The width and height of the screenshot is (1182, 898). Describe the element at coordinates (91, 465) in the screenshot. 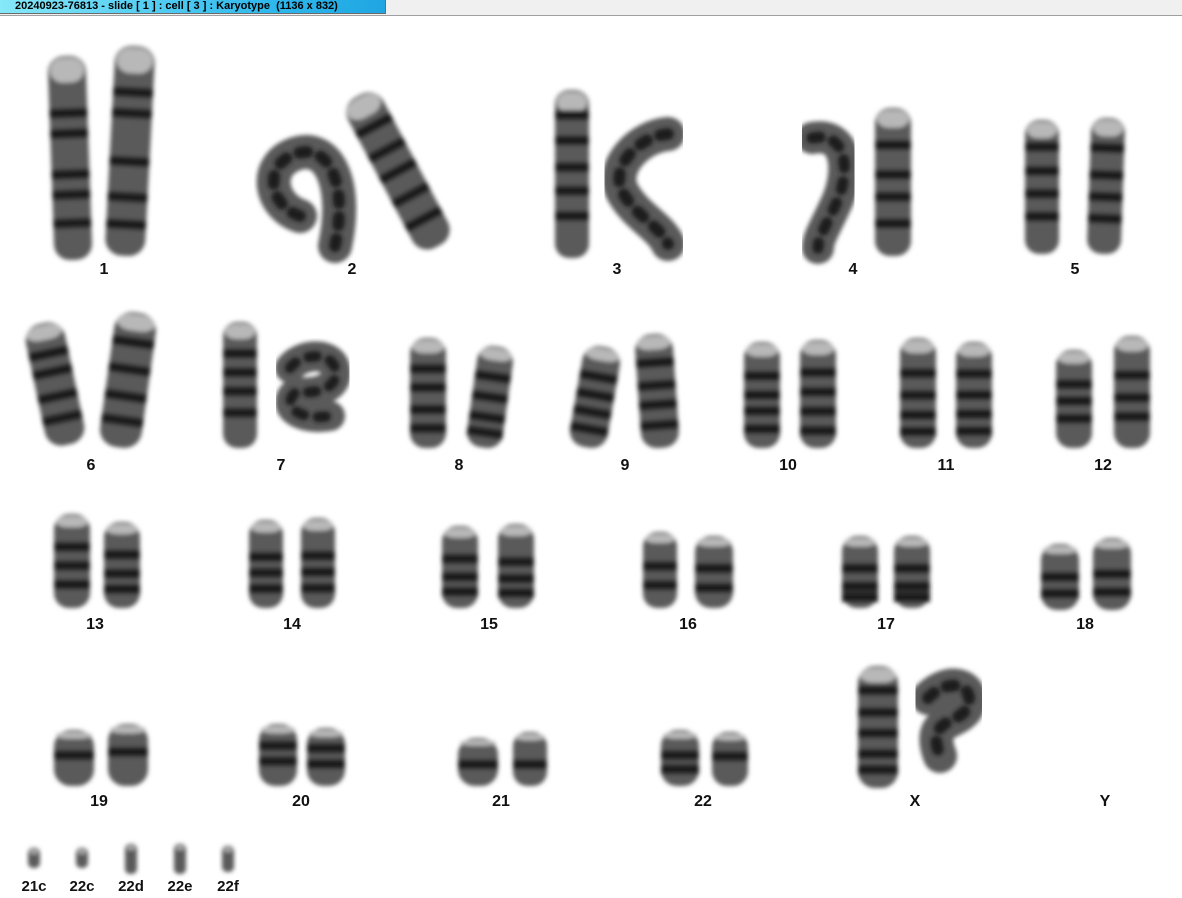

I see `chromosome-label-6: 6` at that location.